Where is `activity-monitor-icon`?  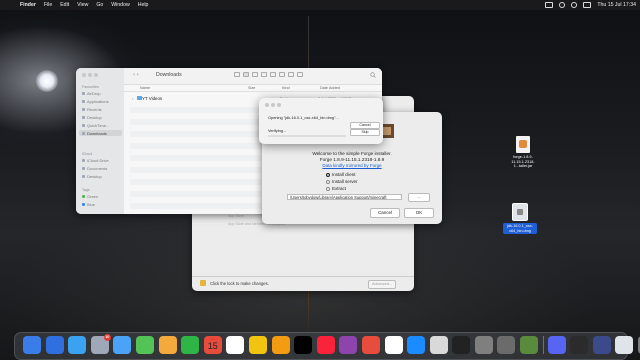
activity-monitor-icon is located at coordinates (506, 345).